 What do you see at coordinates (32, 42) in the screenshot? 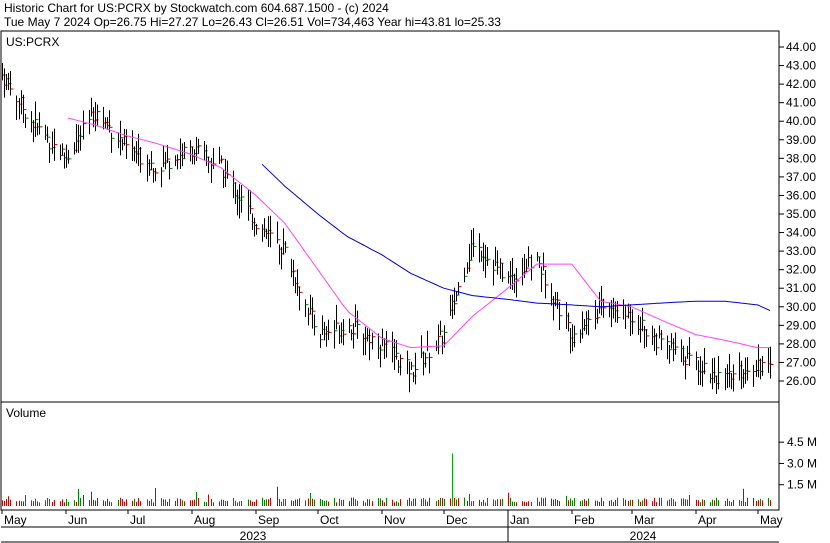
I see `price-panel-title: US:PCRX` at bounding box center [32, 42].